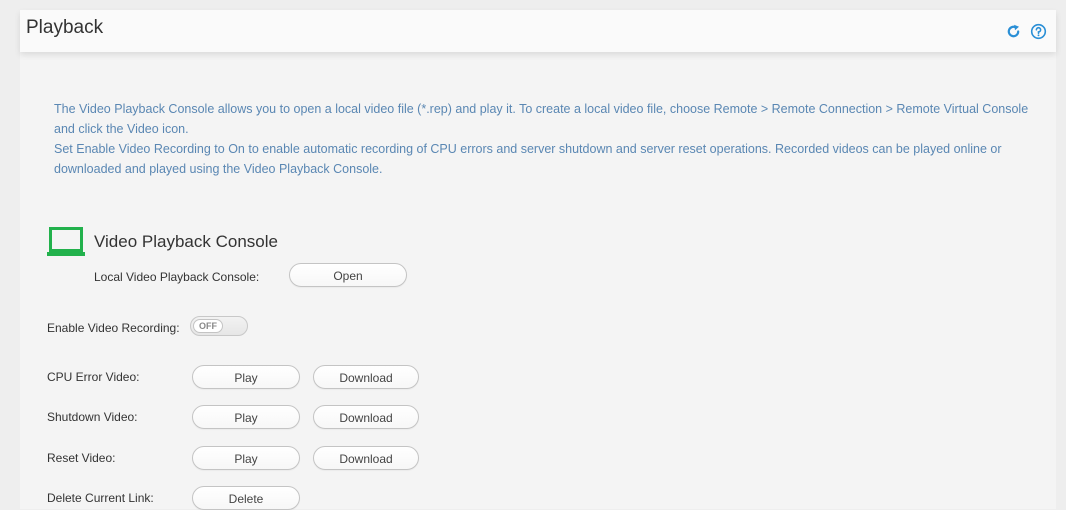  I want to click on recording-toggle: OFF, so click(219, 326).